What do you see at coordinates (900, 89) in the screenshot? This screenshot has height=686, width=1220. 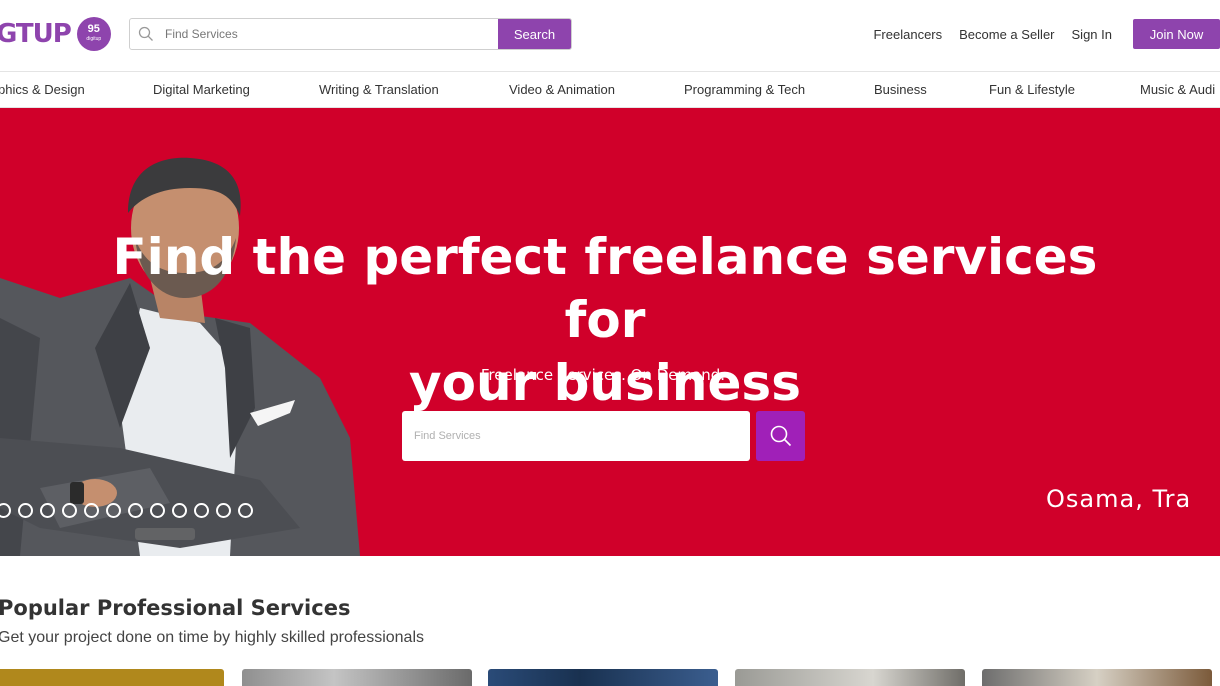 I see `category-business: Business` at bounding box center [900, 89].